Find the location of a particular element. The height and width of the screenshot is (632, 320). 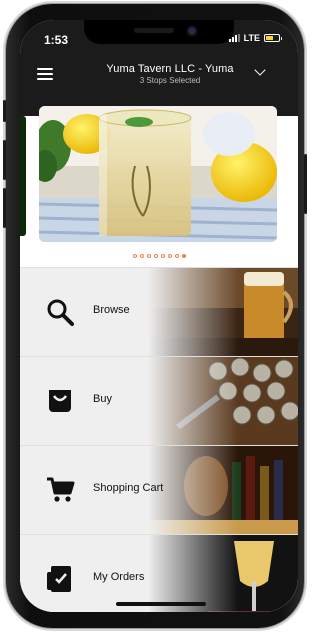

stops-selected: 3 Stops Selected is located at coordinates (170, 80).